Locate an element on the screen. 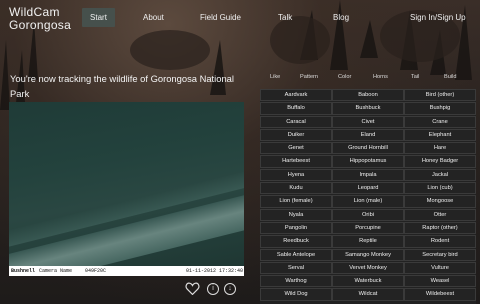  animal-choice: Otter is located at coordinates (440, 214).